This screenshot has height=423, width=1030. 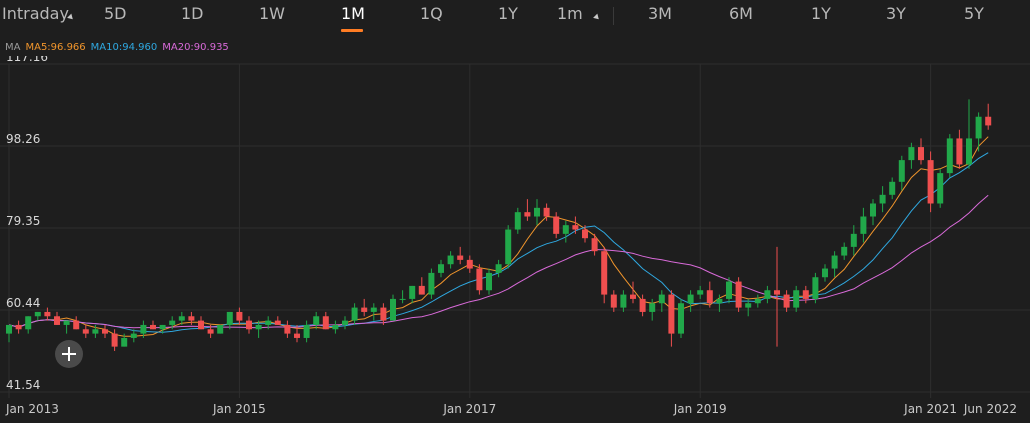 What do you see at coordinates (69, 354) in the screenshot?
I see `crosshair-add-button` at bounding box center [69, 354].